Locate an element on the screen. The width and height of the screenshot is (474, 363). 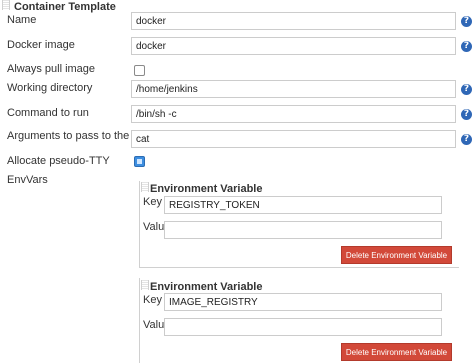
command-input is located at coordinates (293, 114).